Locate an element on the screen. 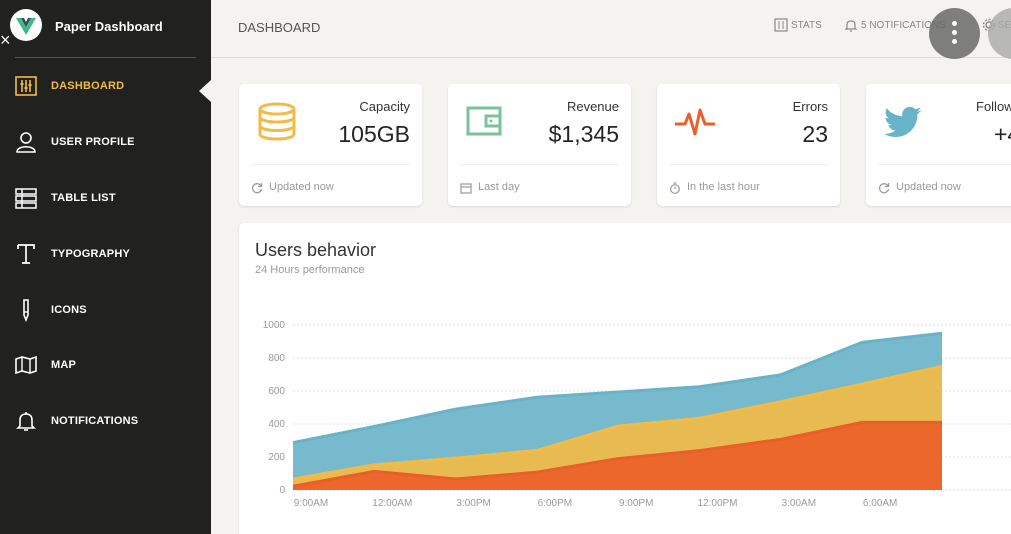 The width and height of the screenshot is (1011, 534). active-indicator is located at coordinates (205, 91).